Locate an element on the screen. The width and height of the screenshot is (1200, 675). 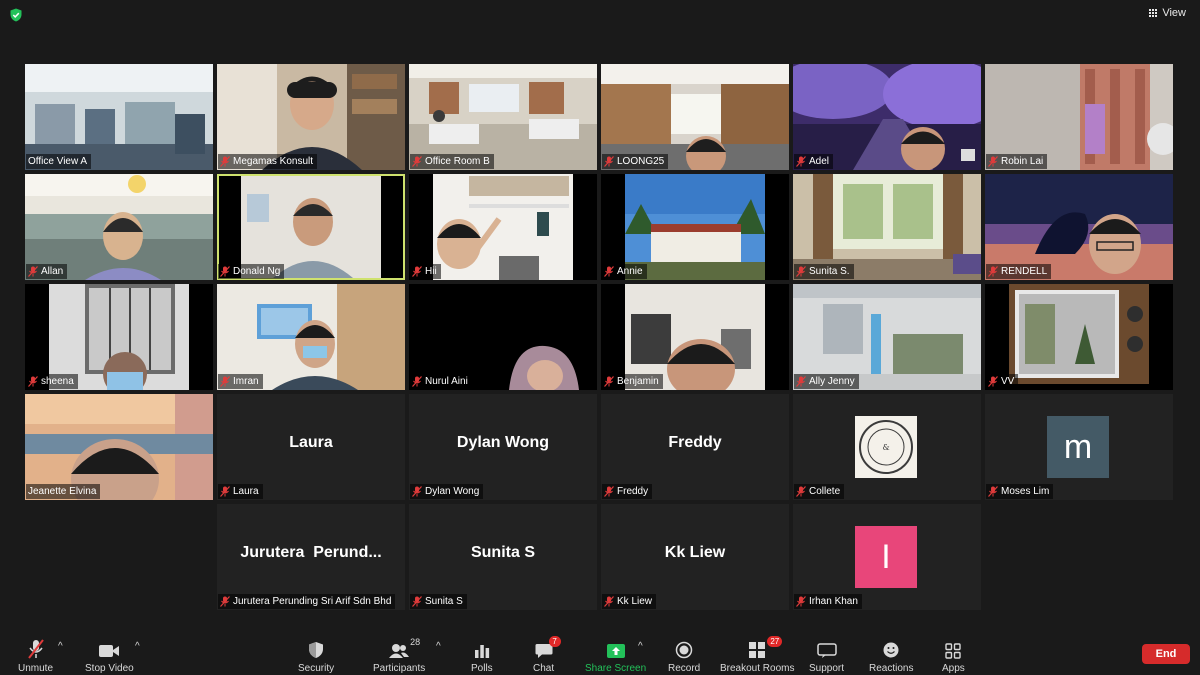
share-options-caret: ^ is located at coordinates (640, 646).